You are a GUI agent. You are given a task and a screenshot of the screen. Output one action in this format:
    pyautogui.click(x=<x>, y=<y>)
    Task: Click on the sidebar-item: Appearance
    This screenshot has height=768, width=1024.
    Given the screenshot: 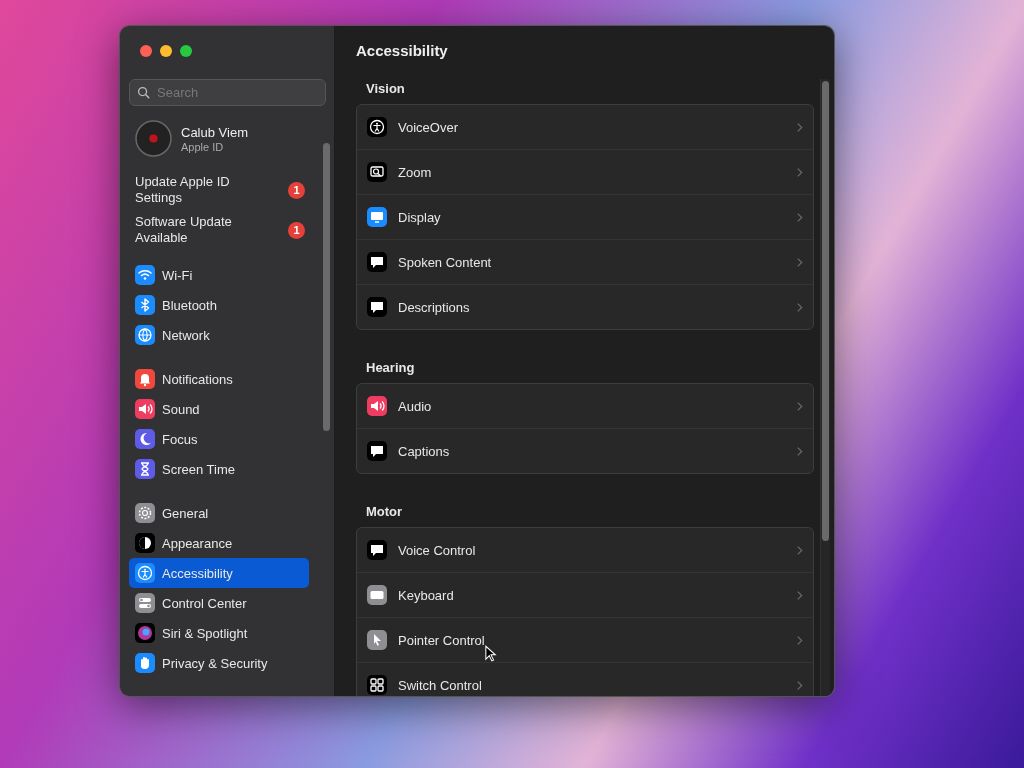 What is the action you would take?
    pyautogui.click(x=219, y=543)
    